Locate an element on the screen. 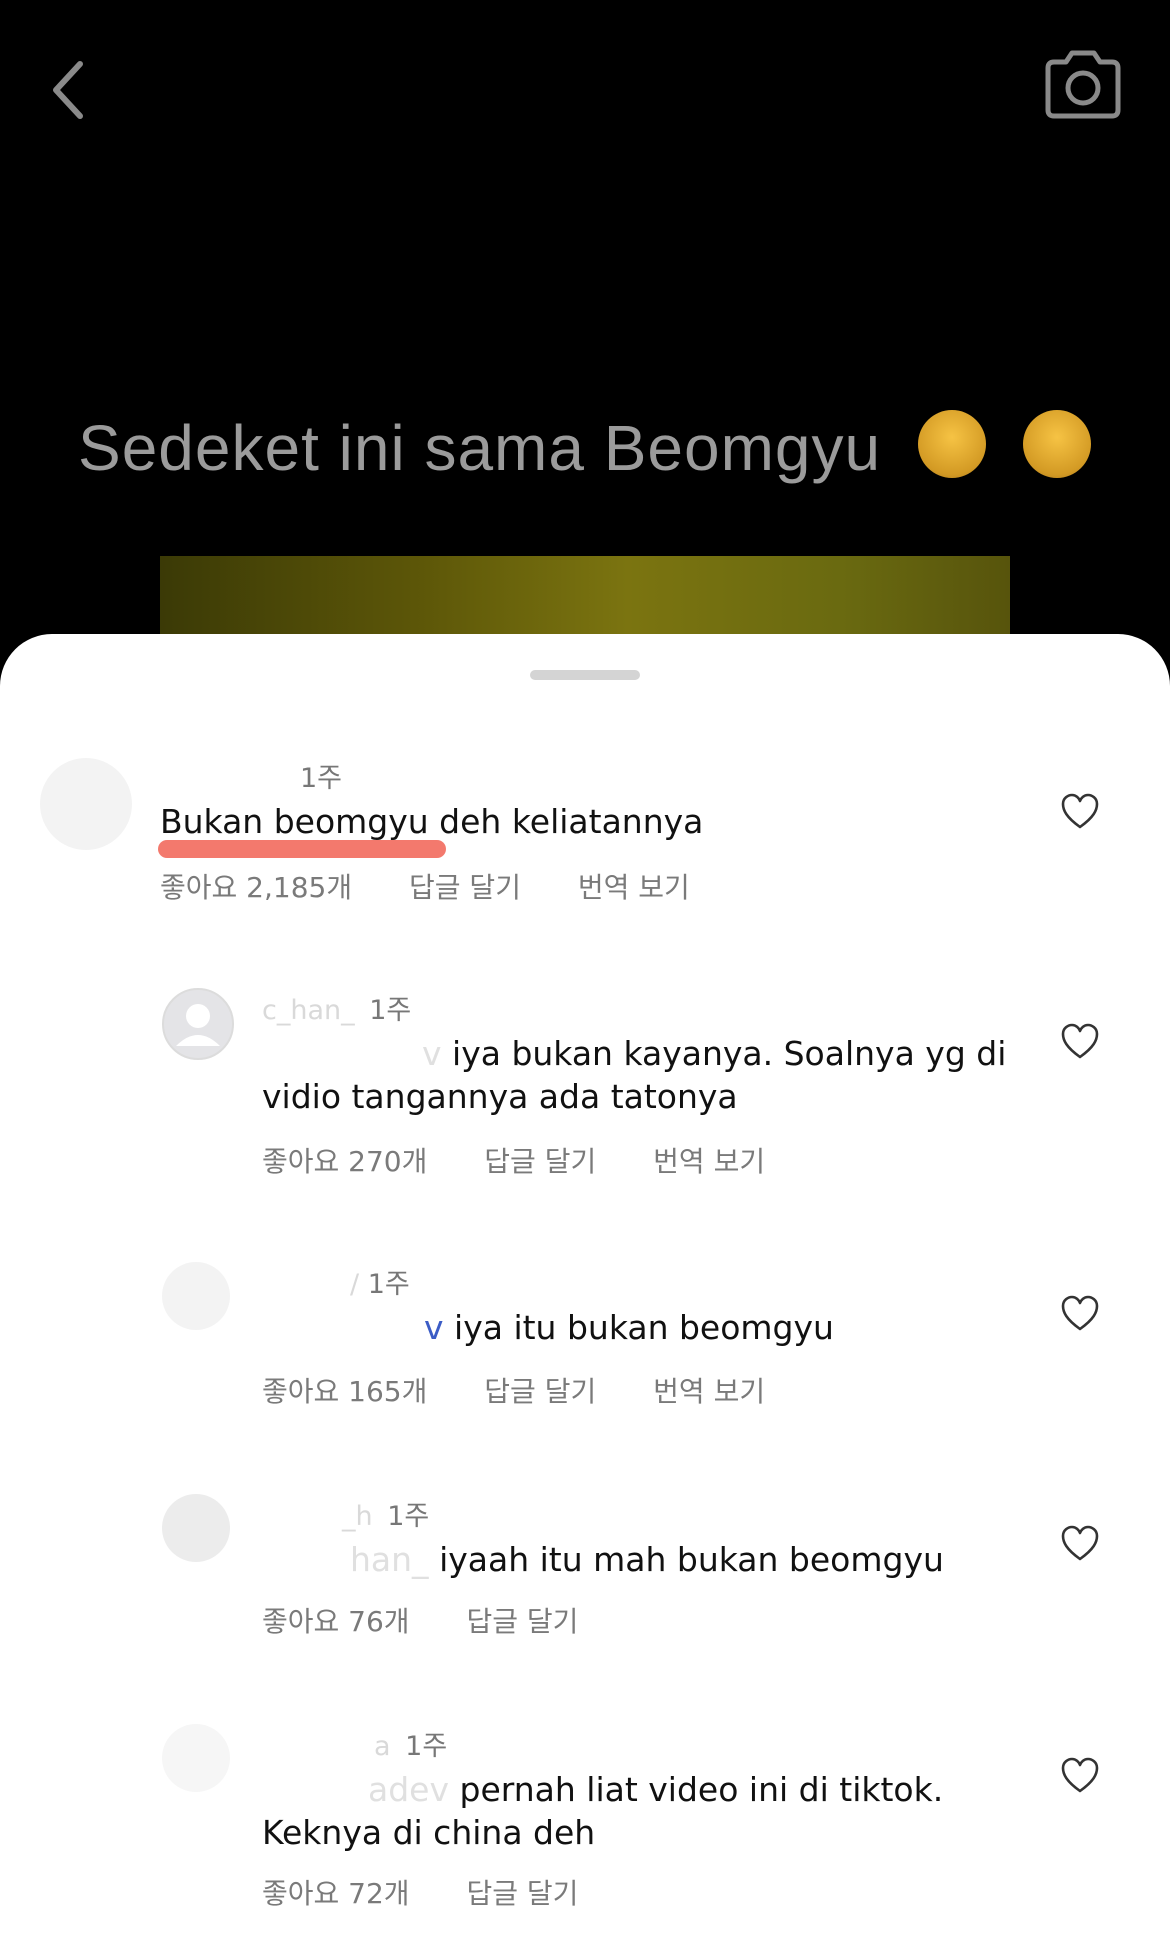  comment-actions: 좋아요 270개 답글 달기 번역 보기 is located at coordinates (537, 1160).